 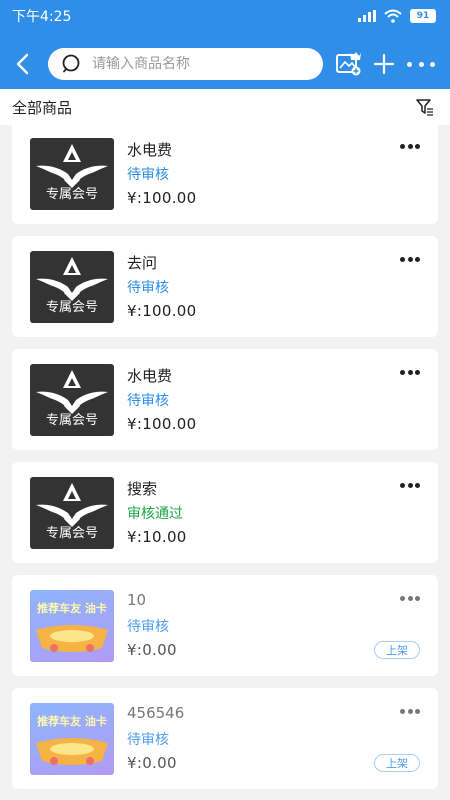 What do you see at coordinates (393, 16) in the screenshot?
I see `wifi-icon` at bounding box center [393, 16].